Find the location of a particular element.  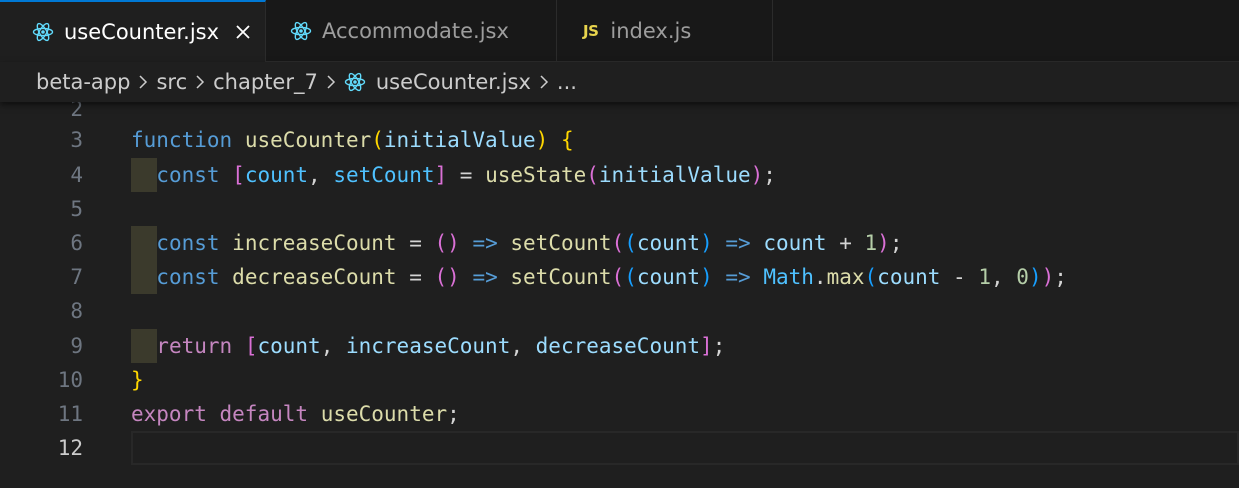

tab-usecounter: useCounter.jsx is located at coordinates (133, 31).